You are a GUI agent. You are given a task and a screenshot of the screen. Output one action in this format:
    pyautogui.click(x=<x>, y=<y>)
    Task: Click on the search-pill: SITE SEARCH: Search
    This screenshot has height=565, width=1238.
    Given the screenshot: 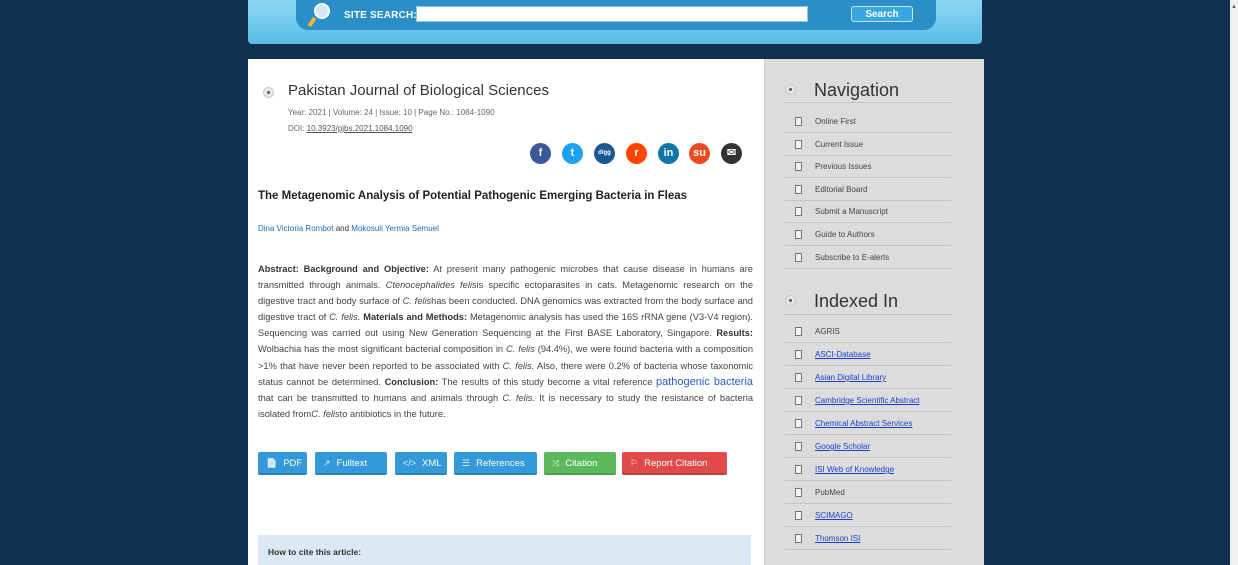 What is the action you would take?
    pyautogui.click(x=616, y=15)
    